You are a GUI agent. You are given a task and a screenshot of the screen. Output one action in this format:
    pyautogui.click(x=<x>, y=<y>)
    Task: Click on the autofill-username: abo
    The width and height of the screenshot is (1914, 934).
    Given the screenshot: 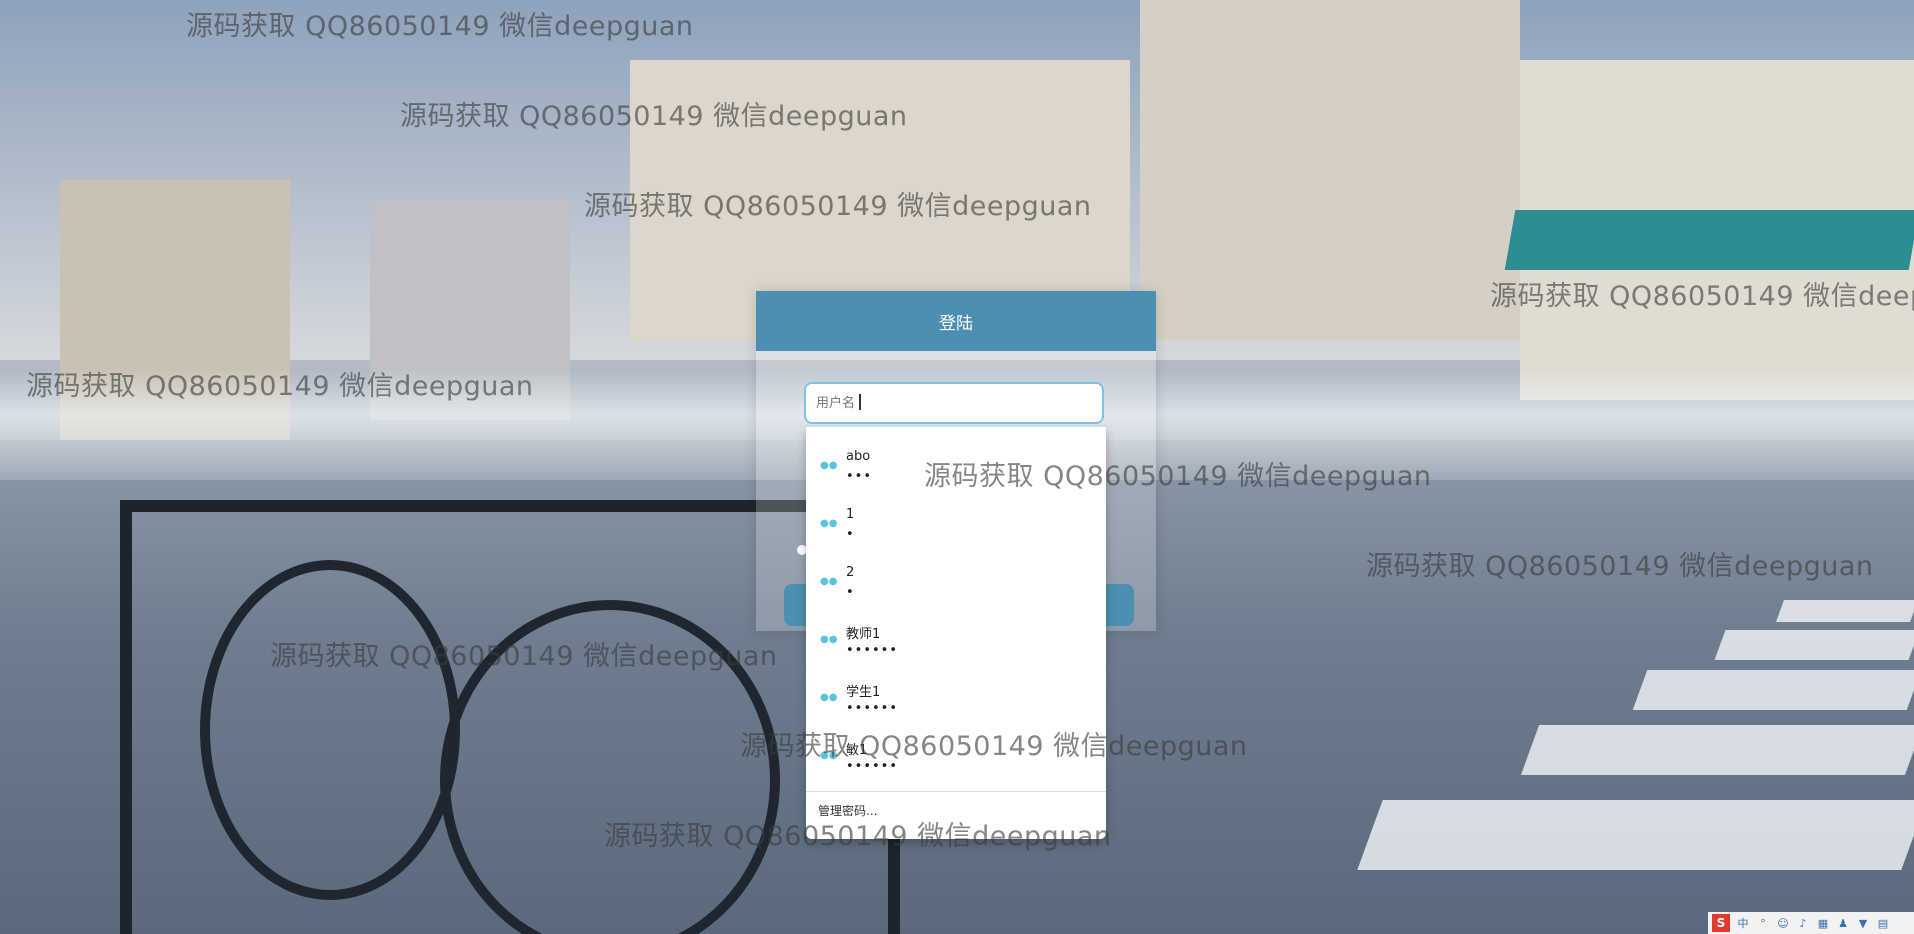 What is the action you would take?
    pyautogui.click(x=858, y=456)
    